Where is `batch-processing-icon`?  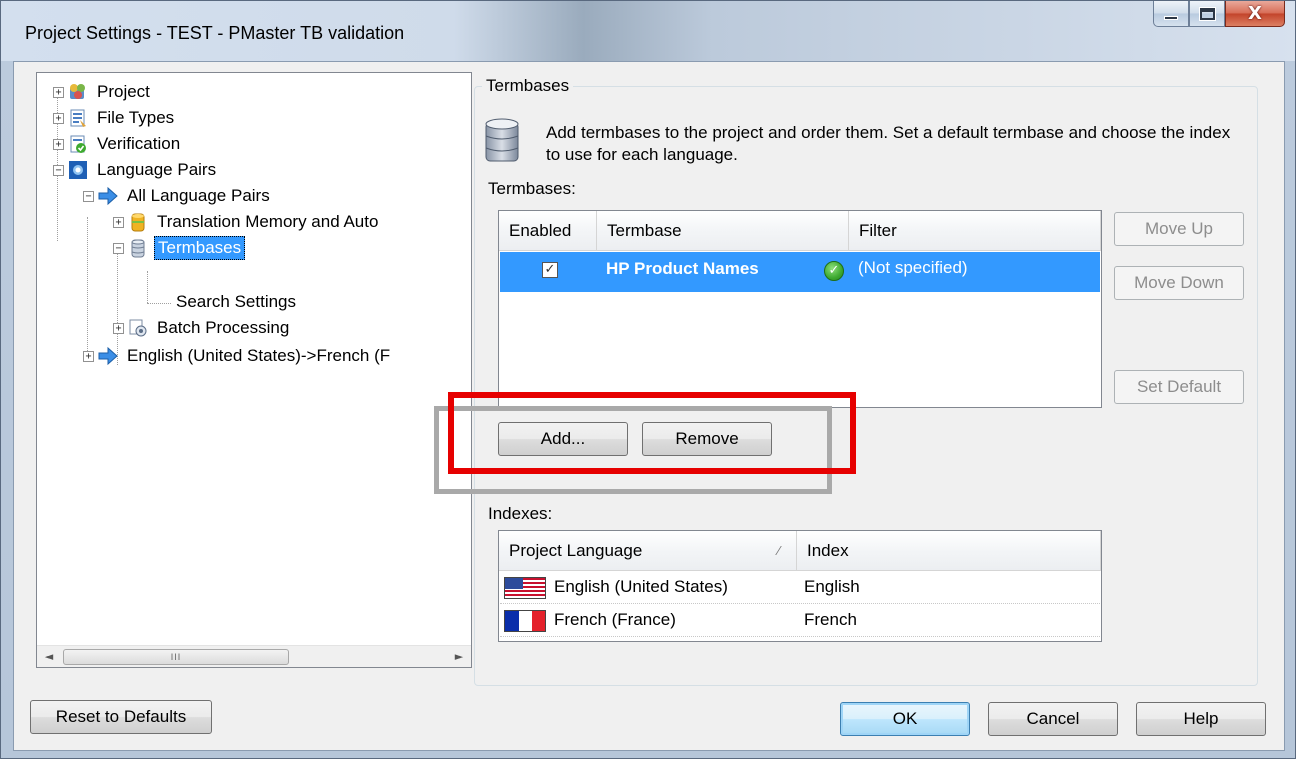
batch-processing-icon is located at coordinates (138, 328).